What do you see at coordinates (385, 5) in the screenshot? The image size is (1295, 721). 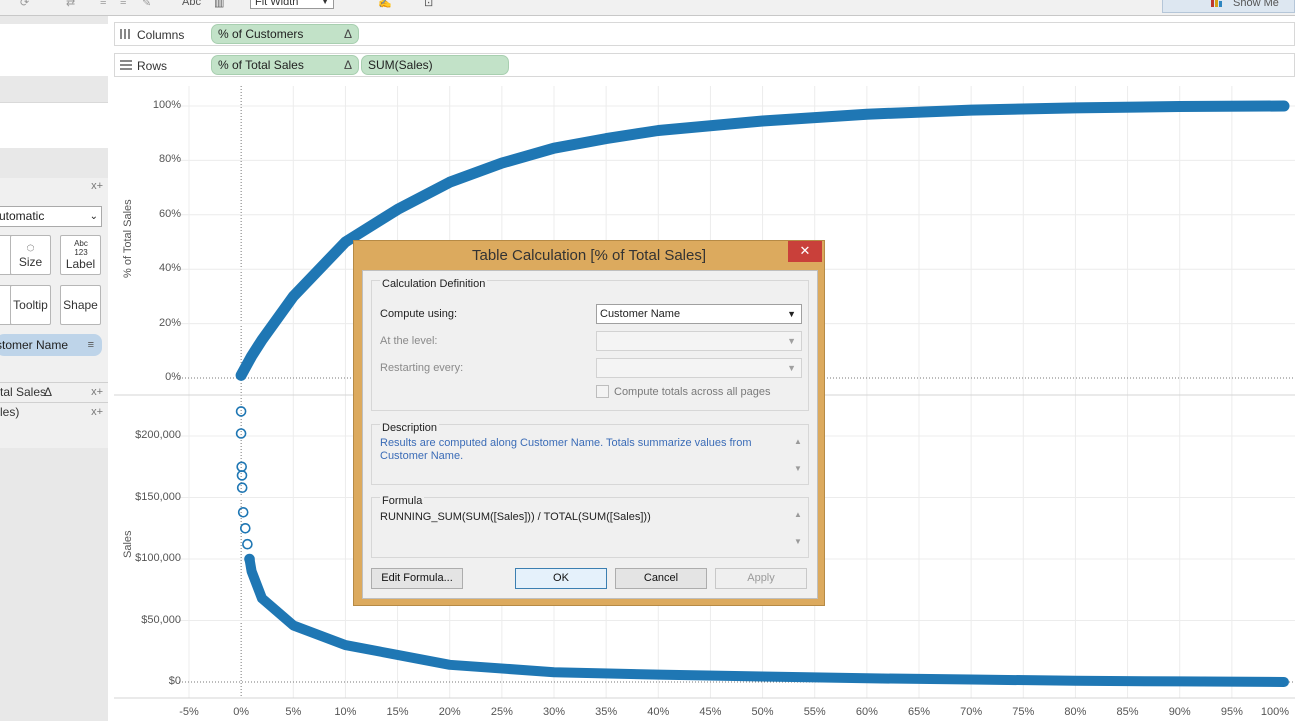 I see `annotate-icon: ✍` at bounding box center [385, 5].